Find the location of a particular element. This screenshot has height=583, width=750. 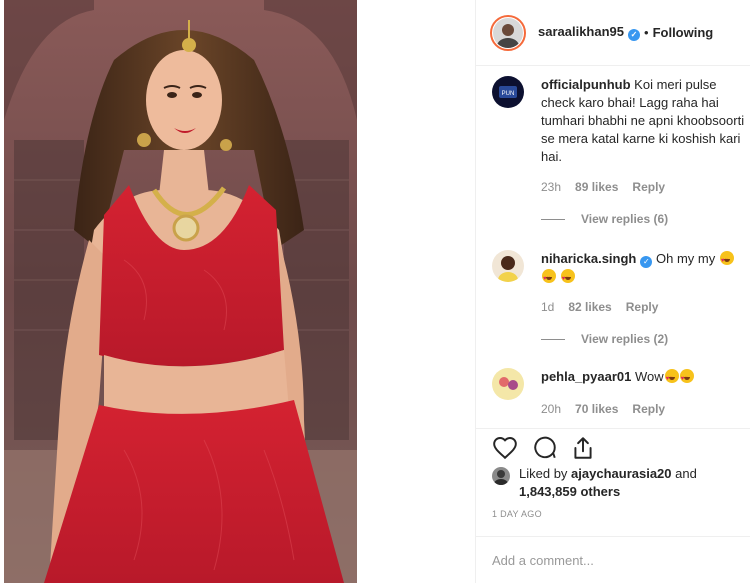

comment-time: 1d is located at coordinates (547, 307).